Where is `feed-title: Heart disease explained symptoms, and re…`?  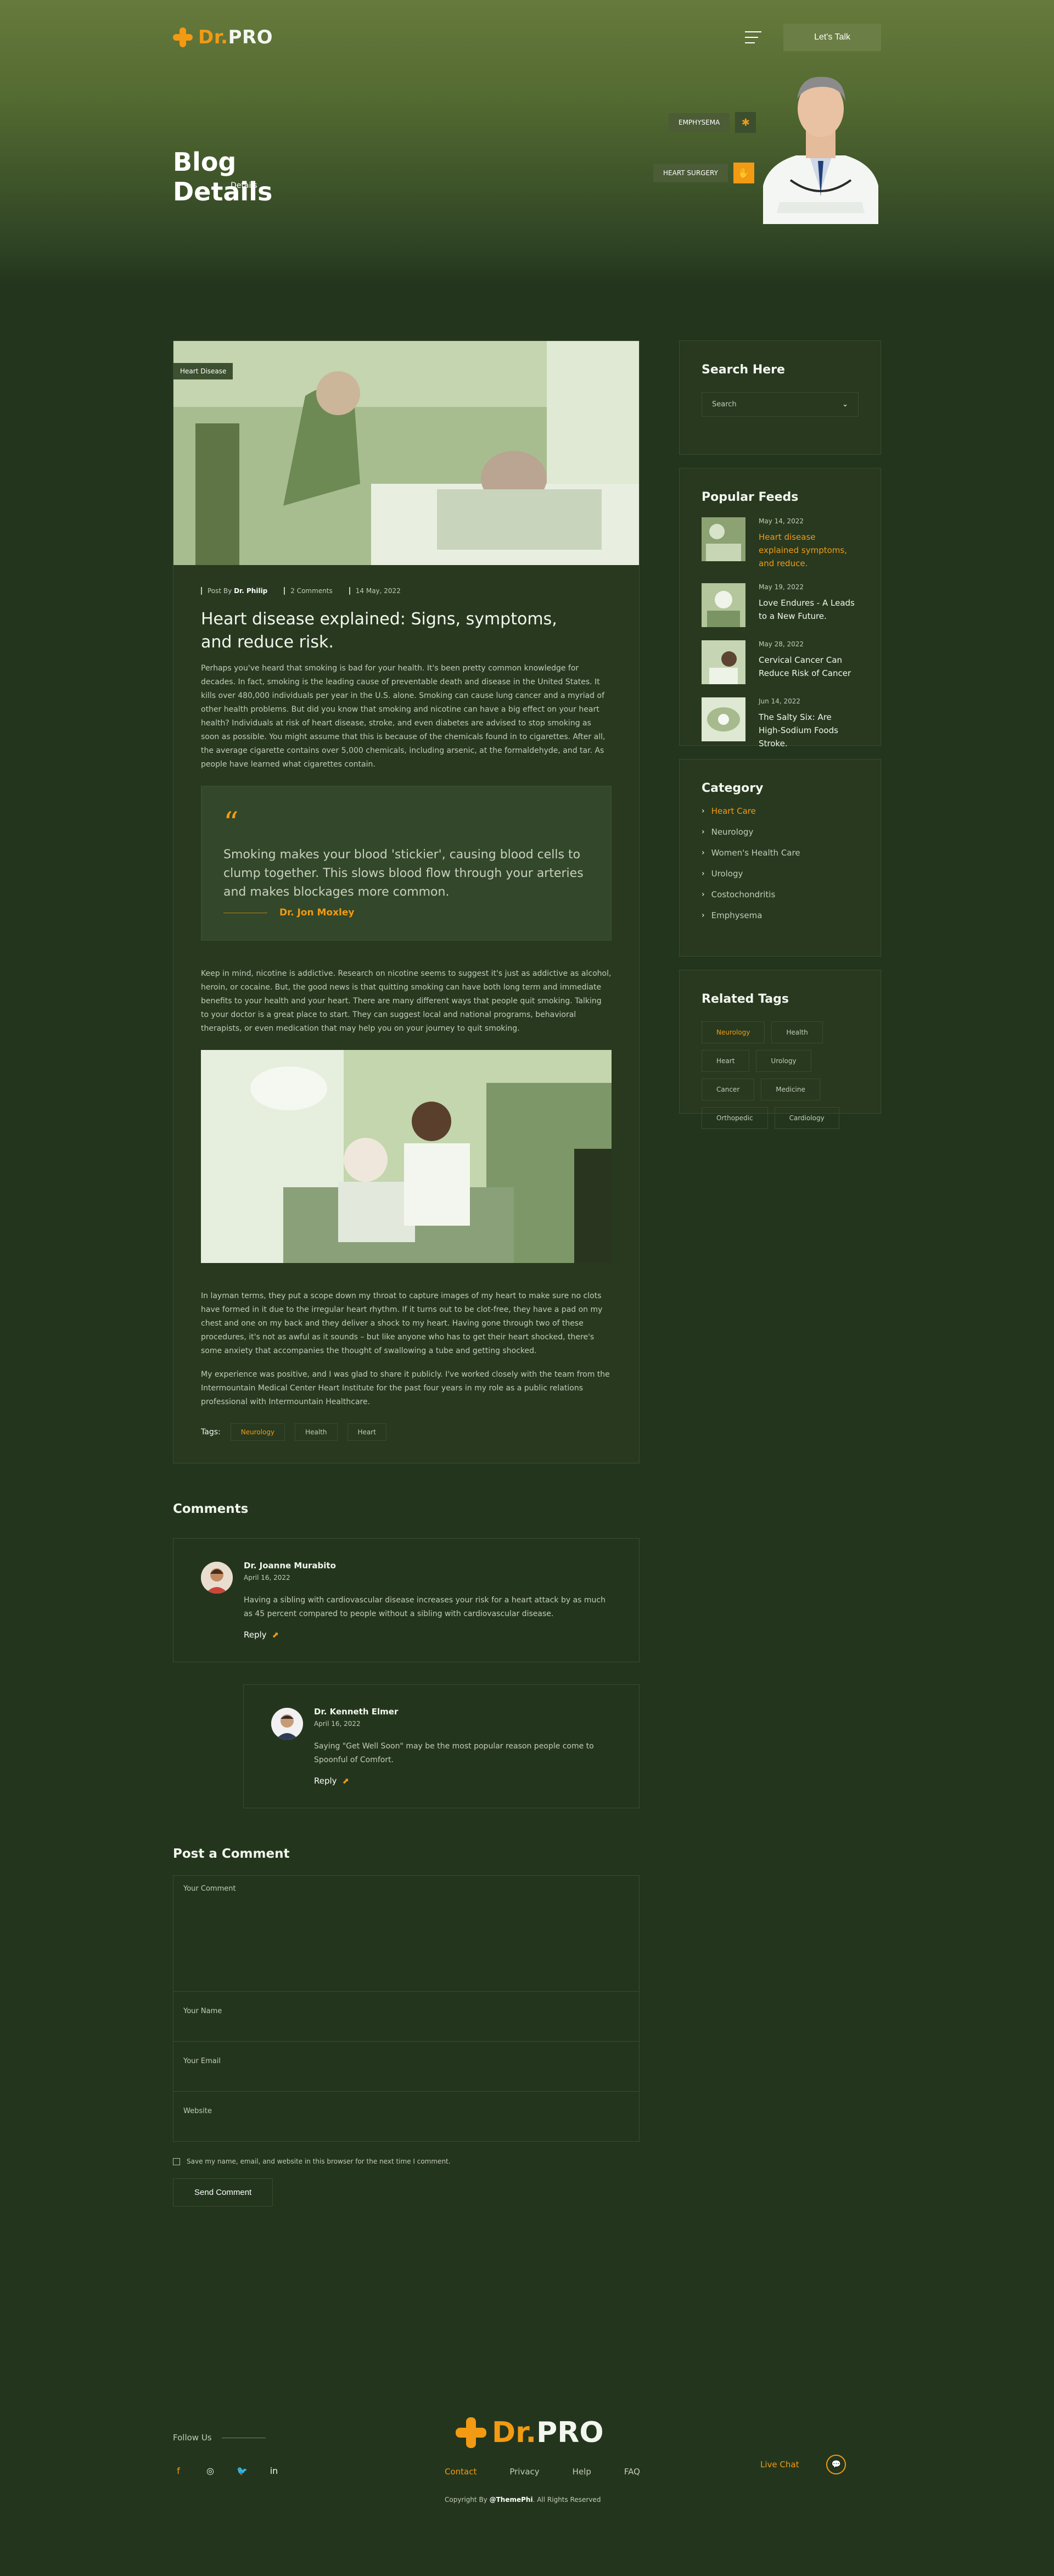 feed-title: Heart disease explained symptoms, and re… is located at coordinates (803, 550).